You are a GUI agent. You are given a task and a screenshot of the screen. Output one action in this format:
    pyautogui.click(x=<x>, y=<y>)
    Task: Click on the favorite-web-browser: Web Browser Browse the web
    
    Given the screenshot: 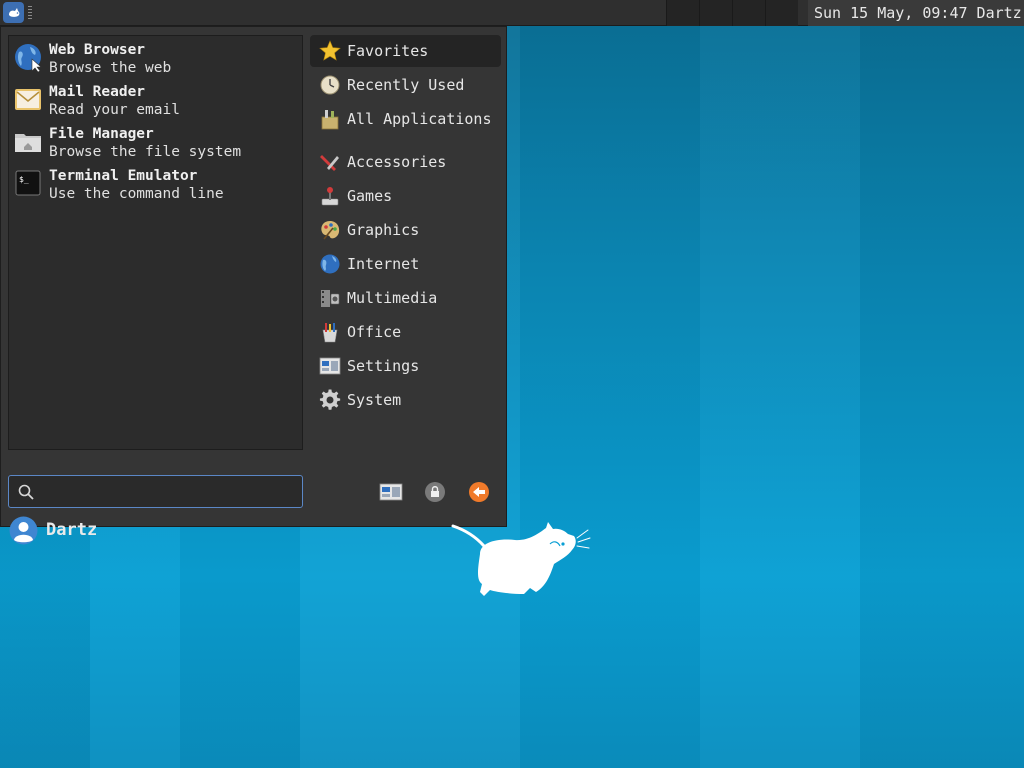 What is the action you would take?
    pyautogui.click(x=155, y=60)
    